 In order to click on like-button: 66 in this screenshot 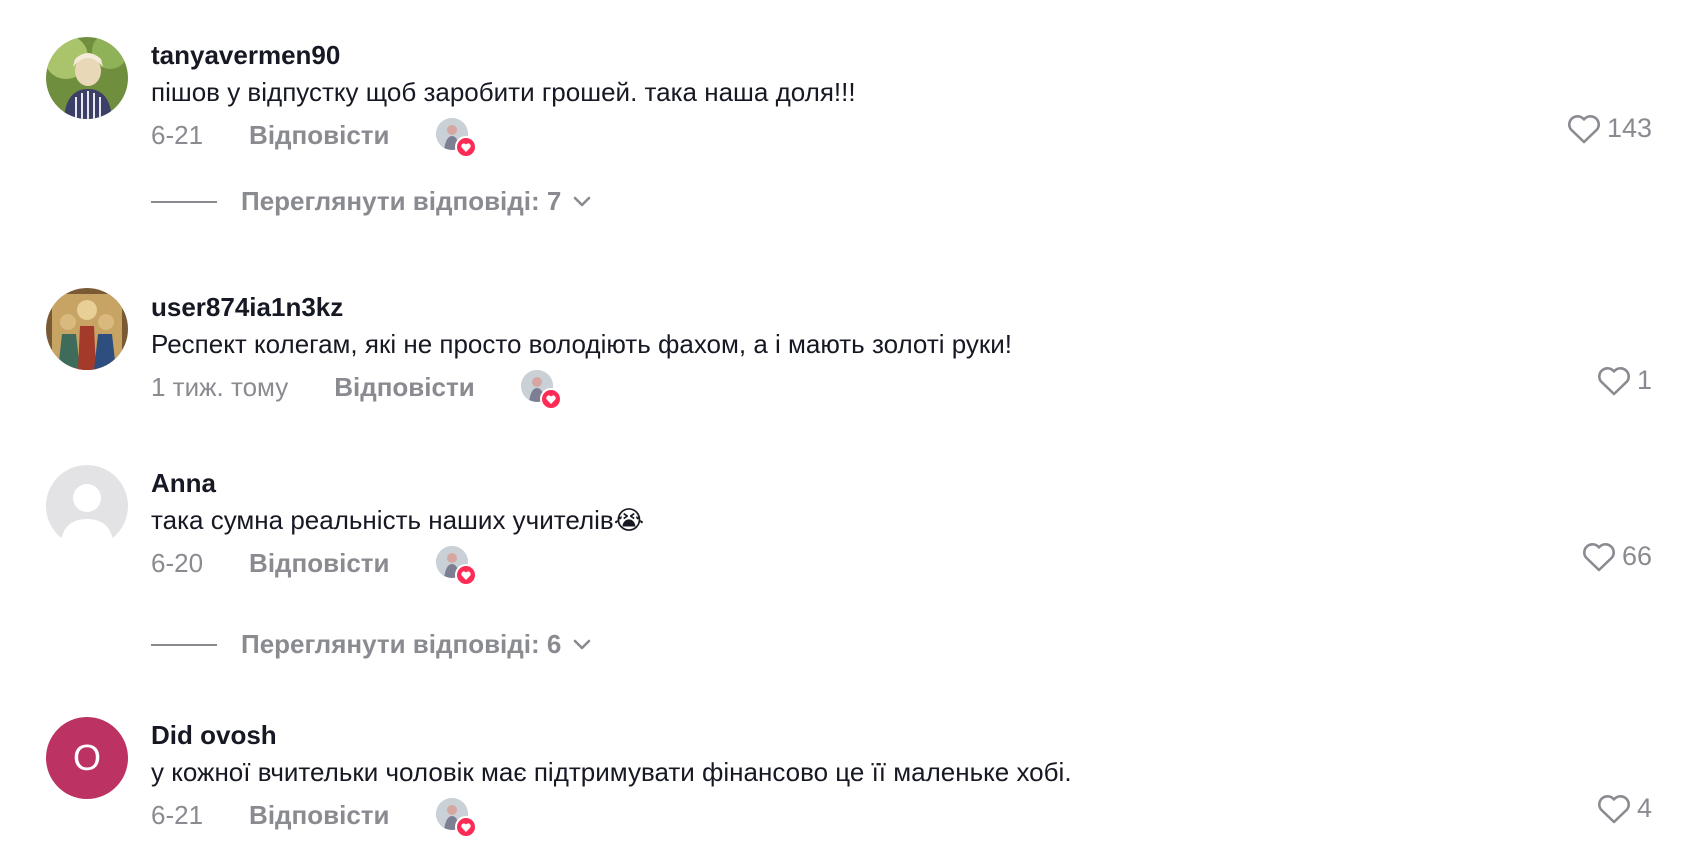, I will do `click(1617, 556)`.